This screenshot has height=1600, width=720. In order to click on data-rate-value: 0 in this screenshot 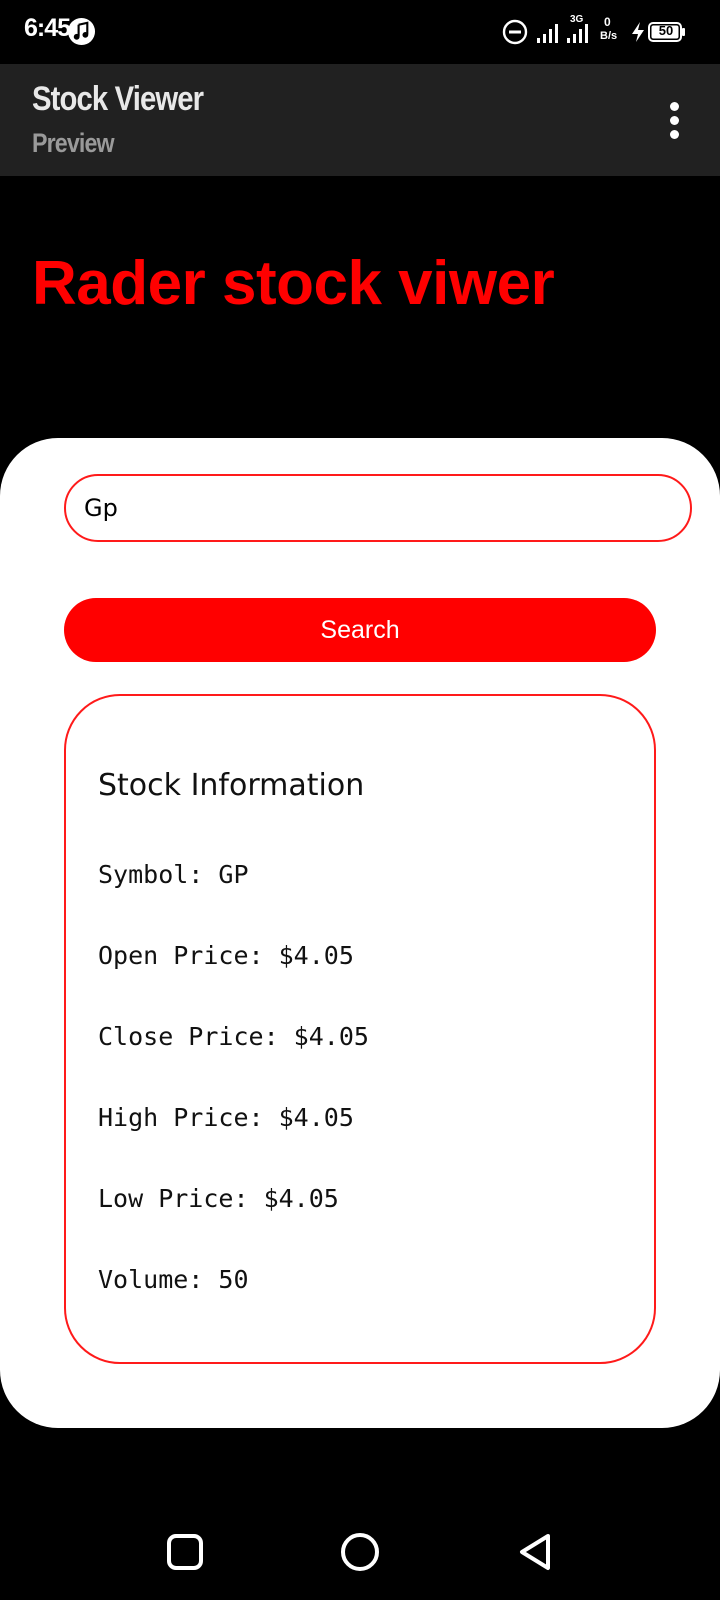, I will do `click(607, 22)`.